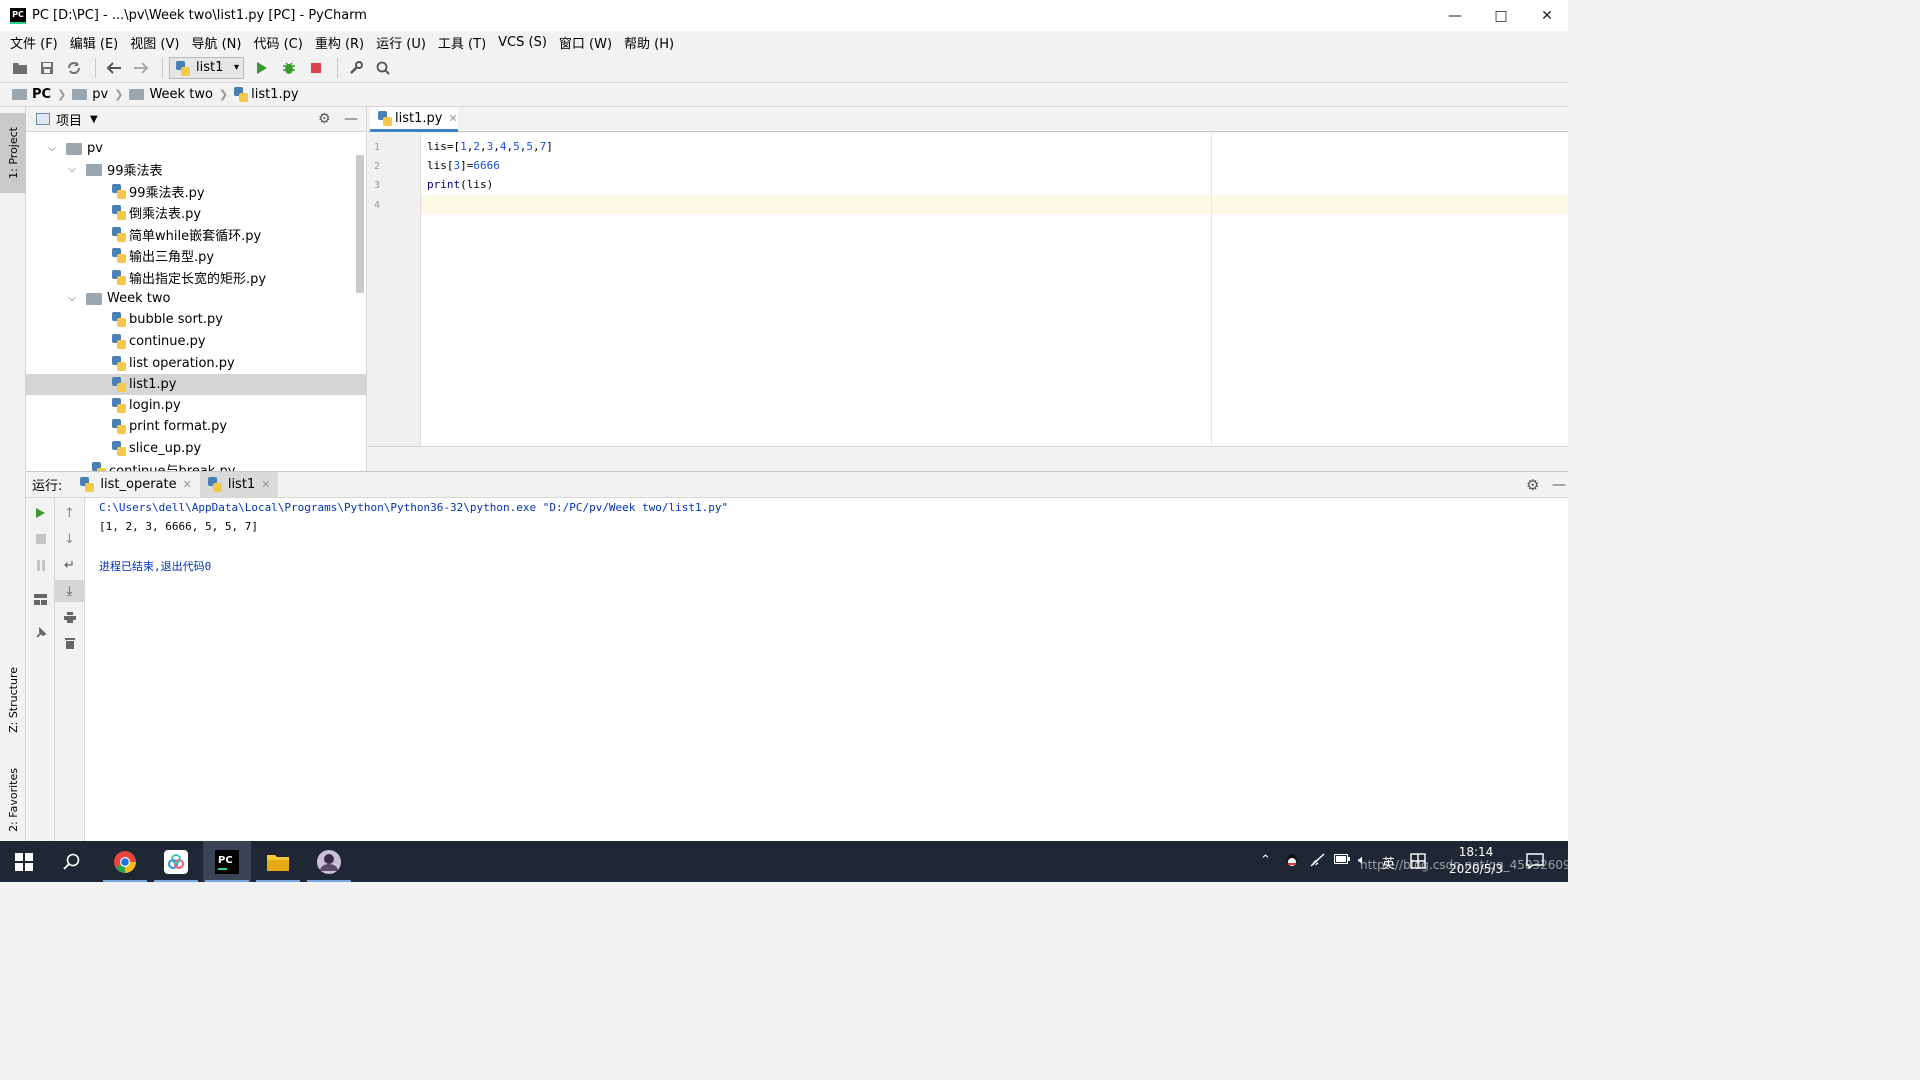 The image size is (1920, 1080). I want to click on project-view-select: 项目, so click(69, 119).